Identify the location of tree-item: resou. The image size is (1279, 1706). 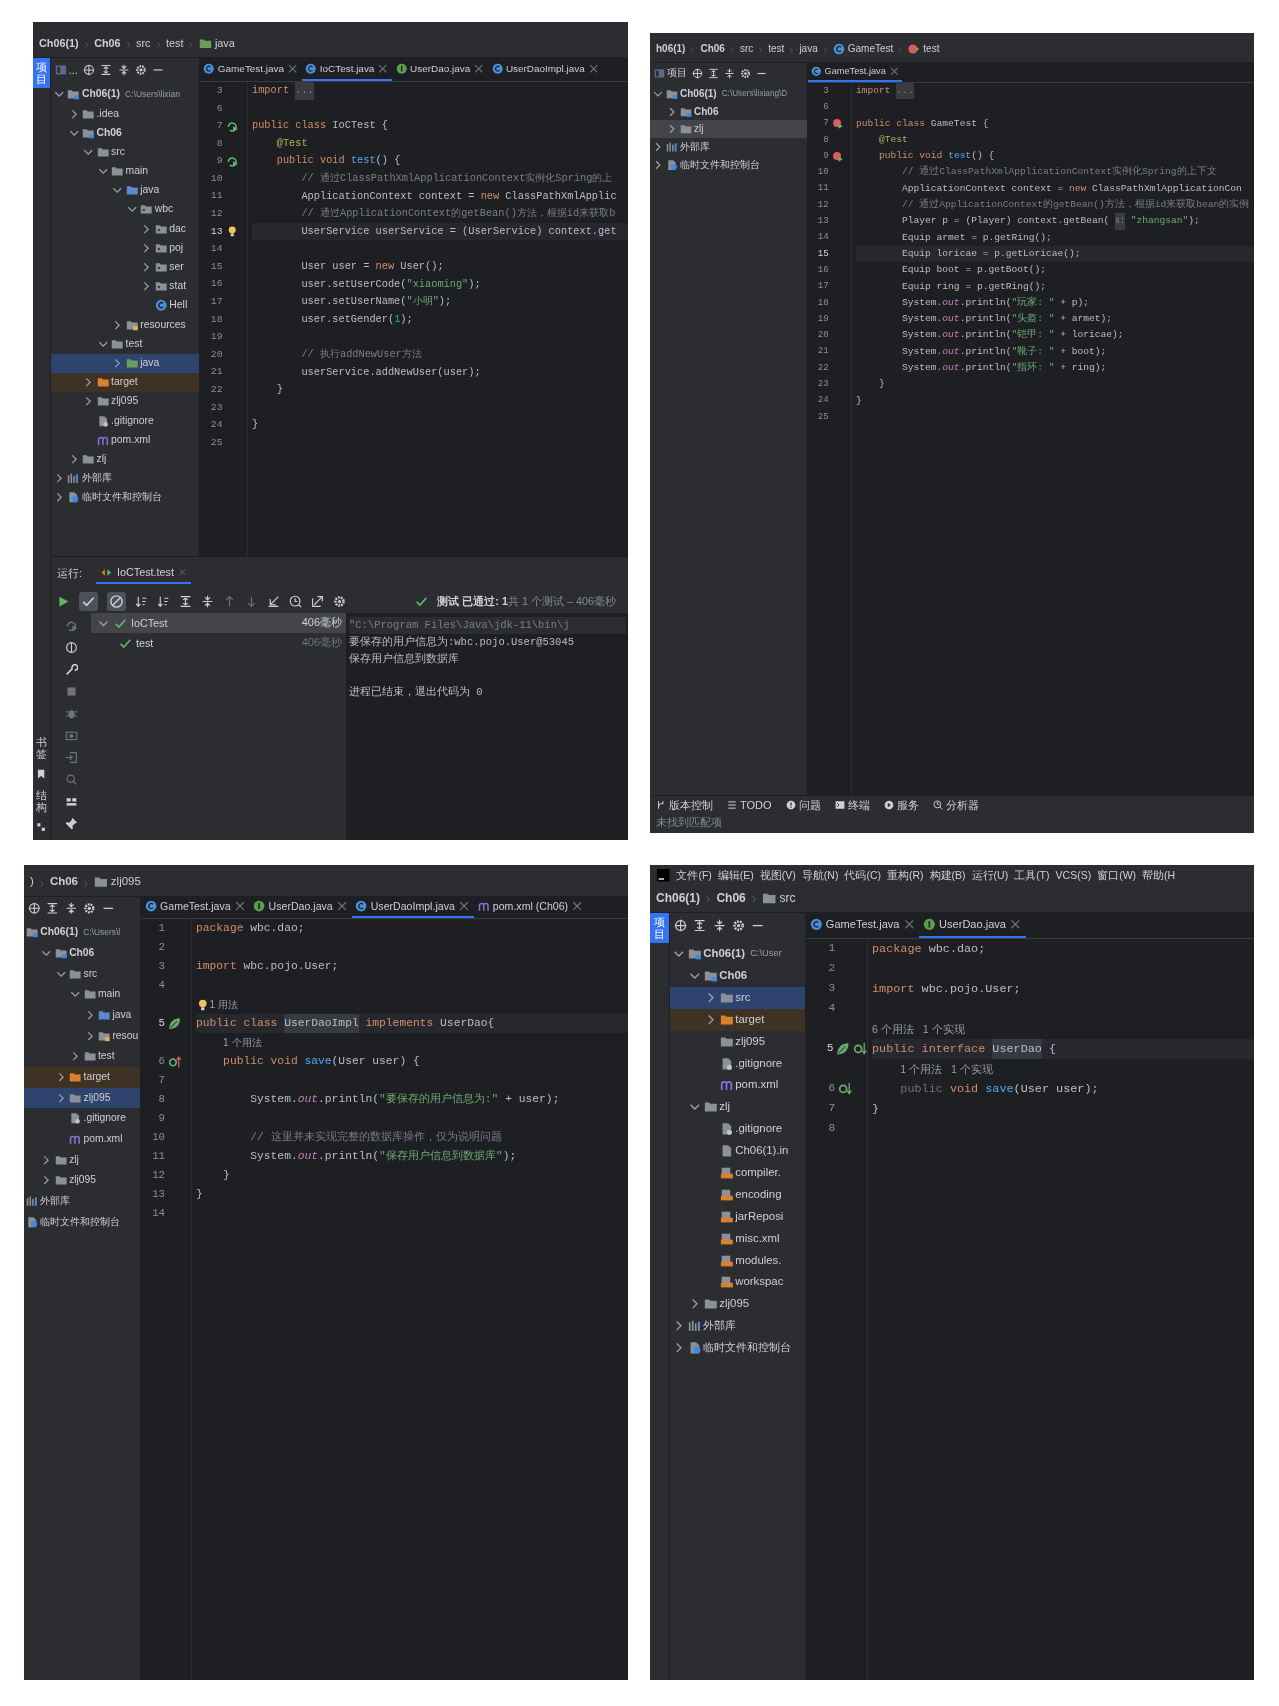
(82, 1036).